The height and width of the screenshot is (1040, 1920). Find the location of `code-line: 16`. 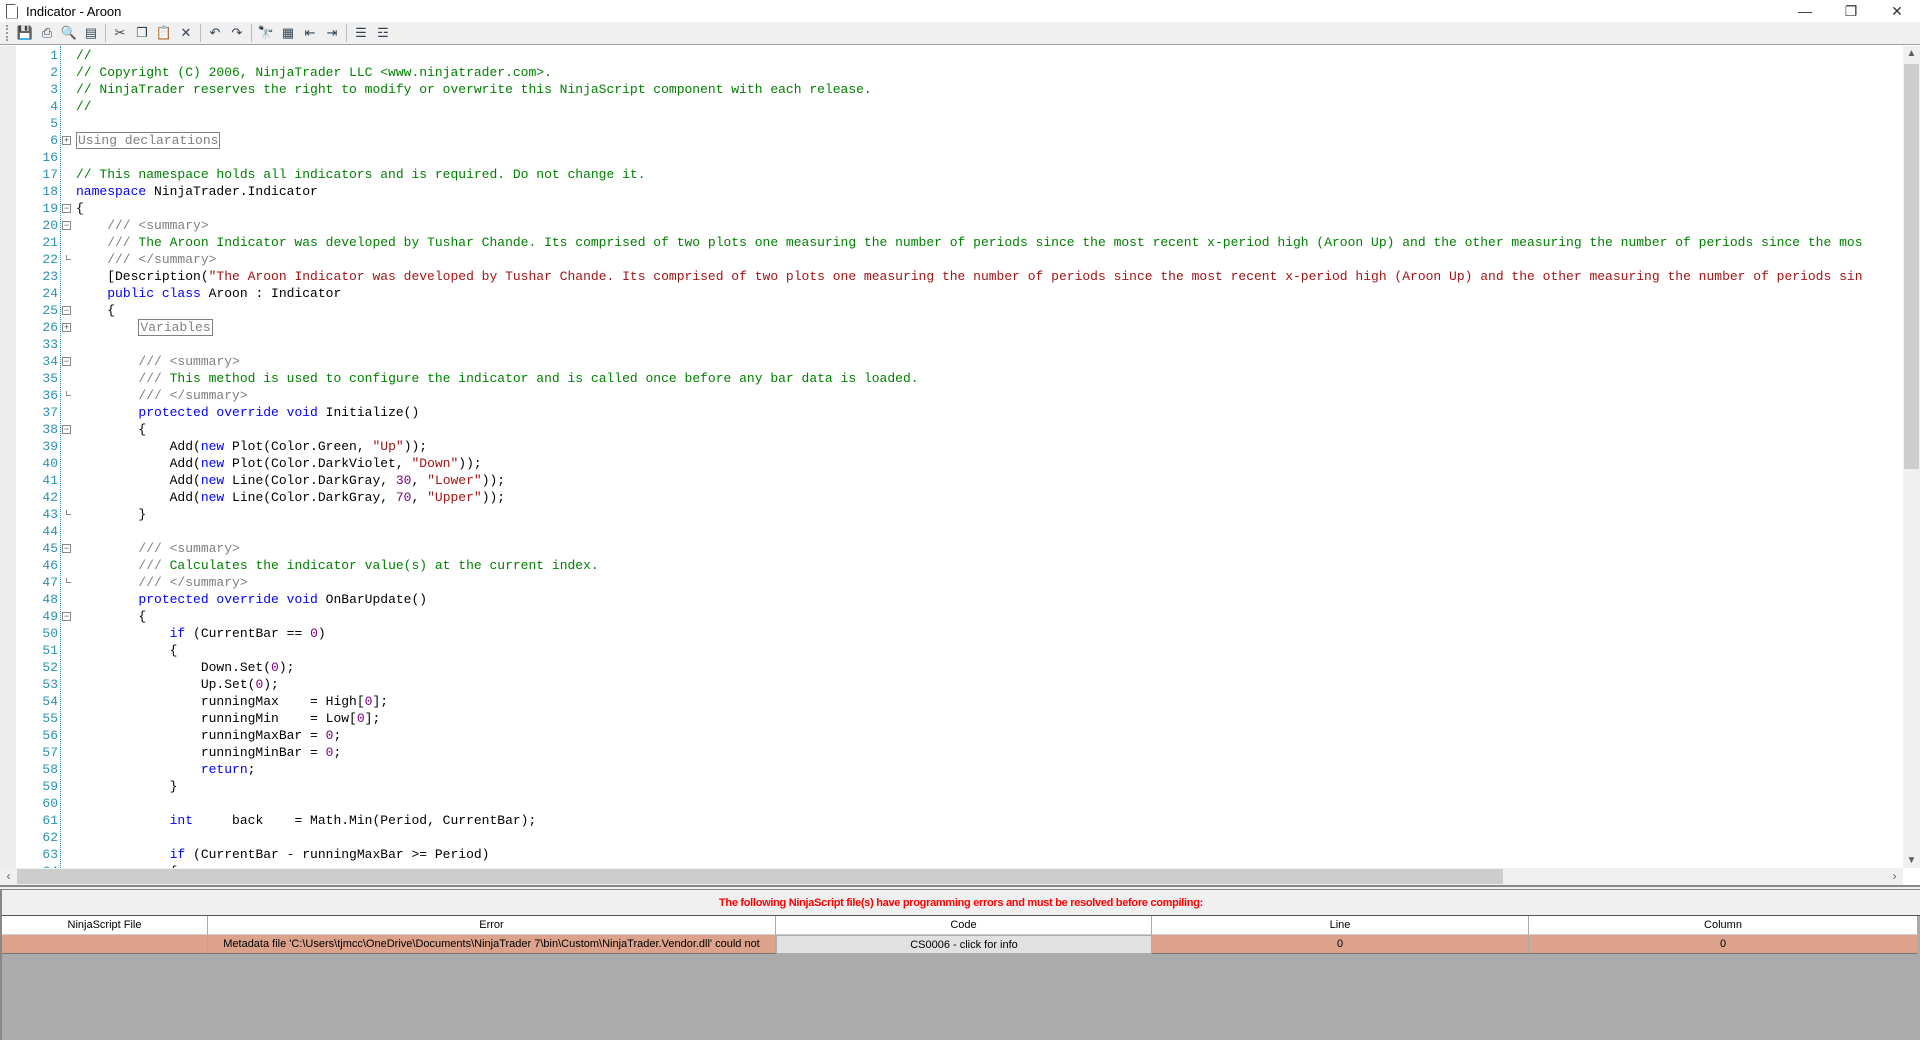

code-line: 16 is located at coordinates (951, 157).